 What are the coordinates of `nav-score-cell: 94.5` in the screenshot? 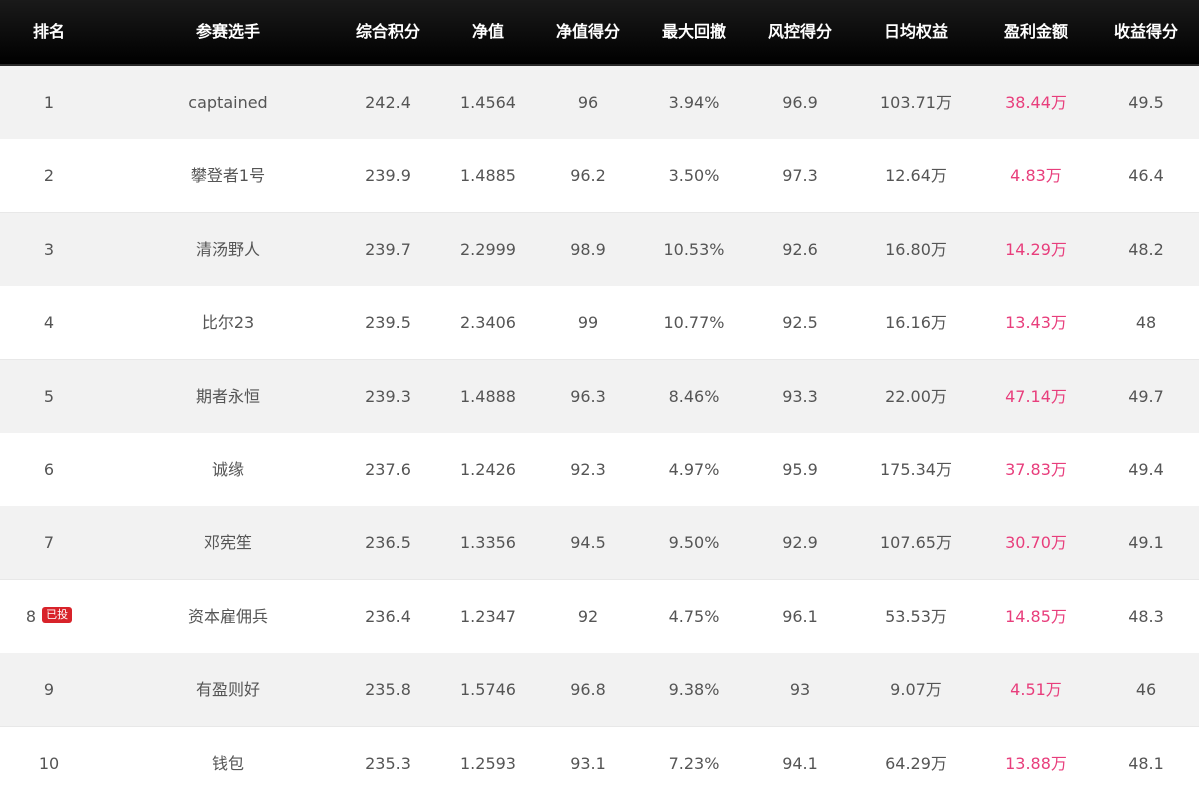 It's located at (588, 542).